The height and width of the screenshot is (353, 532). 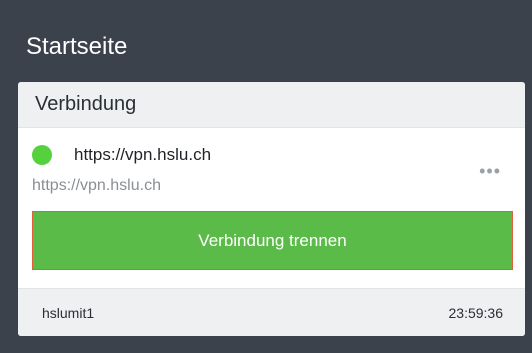 What do you see at coordinates (271, 312) in the screenshot?
I see `card-footer: hslumit1 23:59:36` at bounding box center [271, 312].